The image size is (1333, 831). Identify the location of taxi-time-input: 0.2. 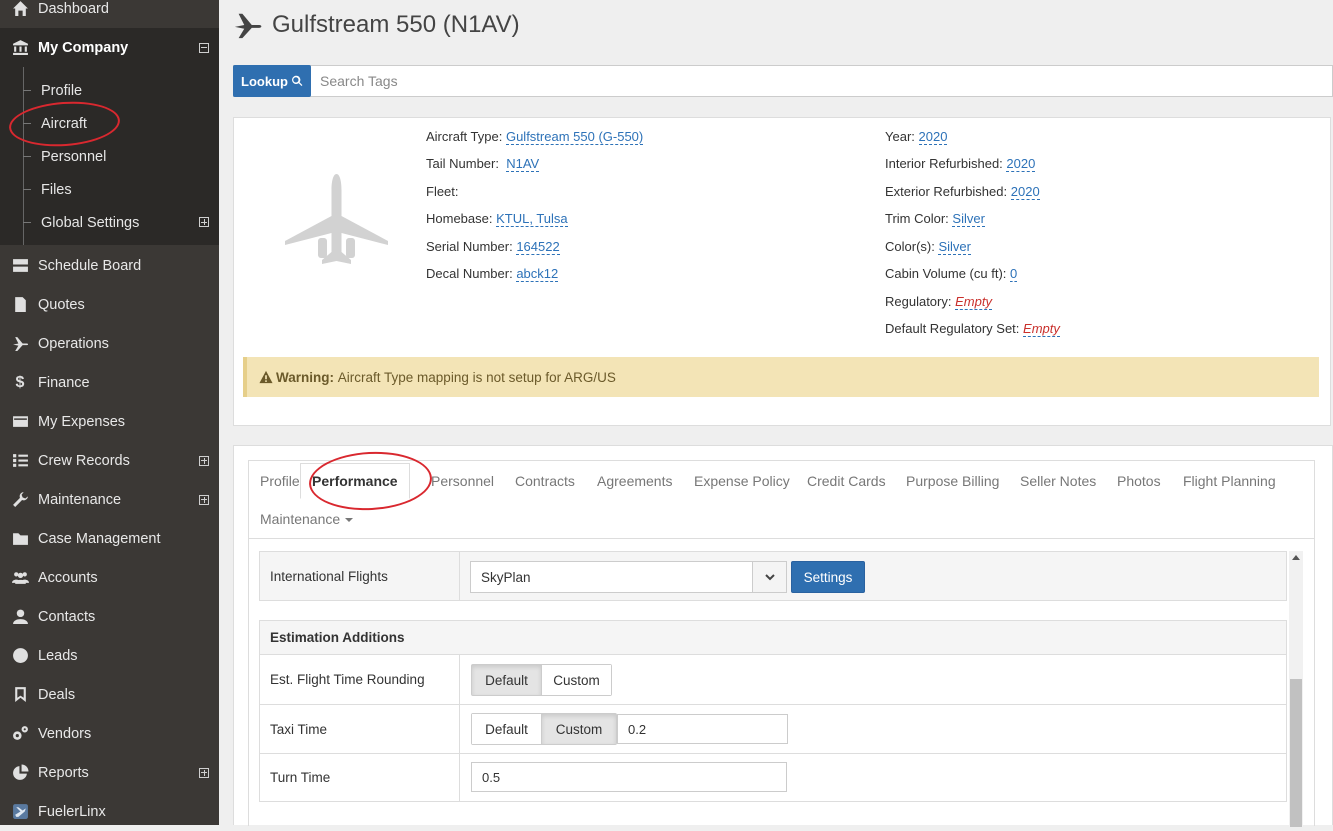
(702, 729).